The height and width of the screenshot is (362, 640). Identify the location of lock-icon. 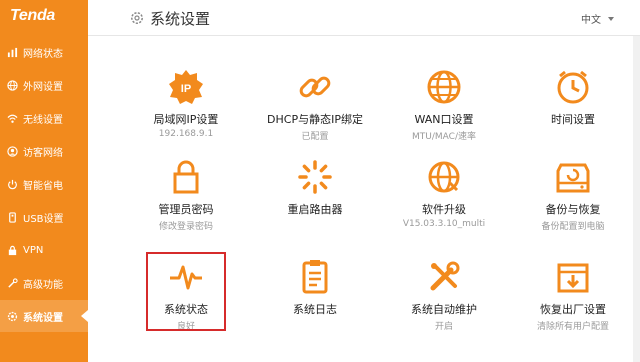
(186, 177).